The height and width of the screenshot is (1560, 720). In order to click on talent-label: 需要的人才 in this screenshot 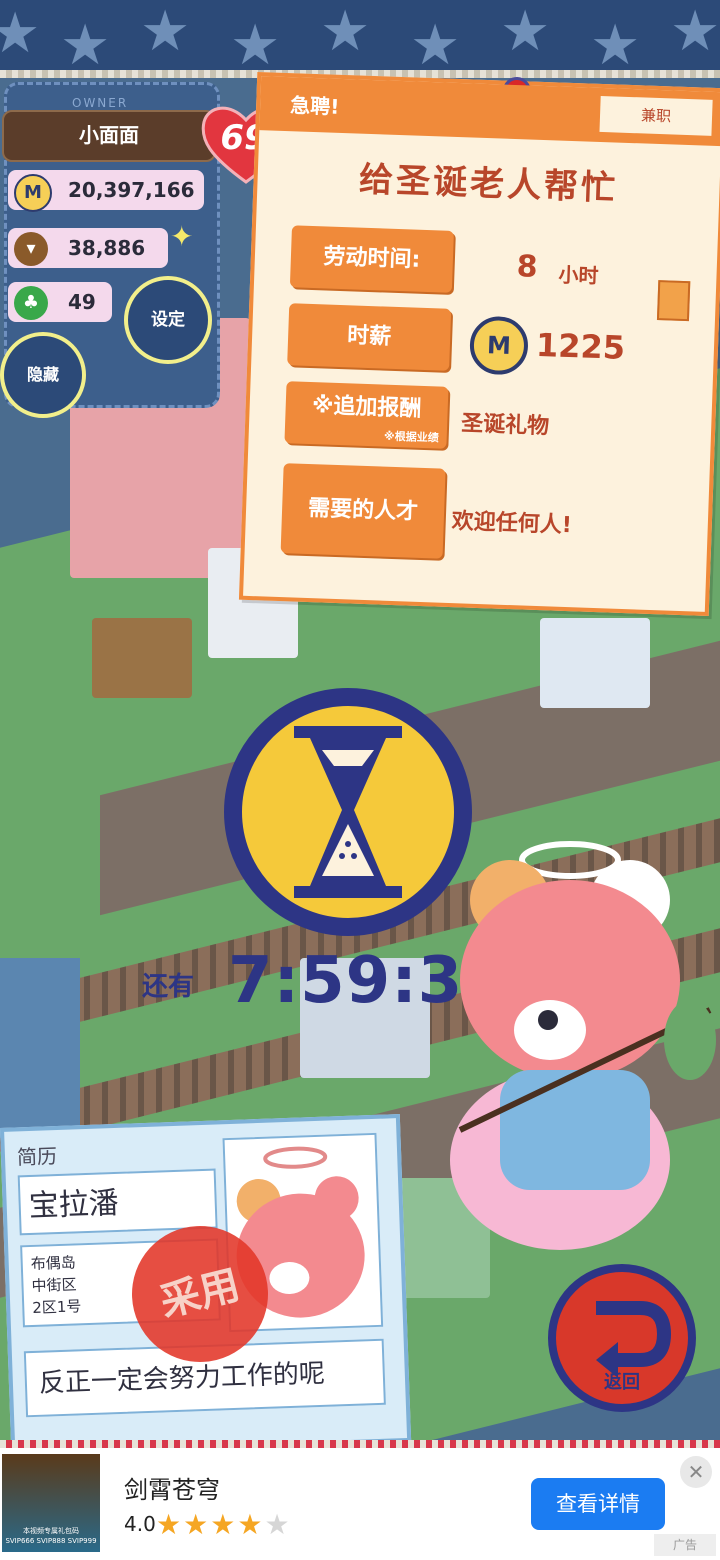, I will do `click(363, 511)`.